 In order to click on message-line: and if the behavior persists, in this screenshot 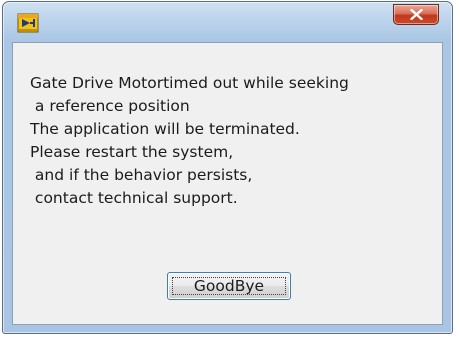, I will do `click(141, 175)`.